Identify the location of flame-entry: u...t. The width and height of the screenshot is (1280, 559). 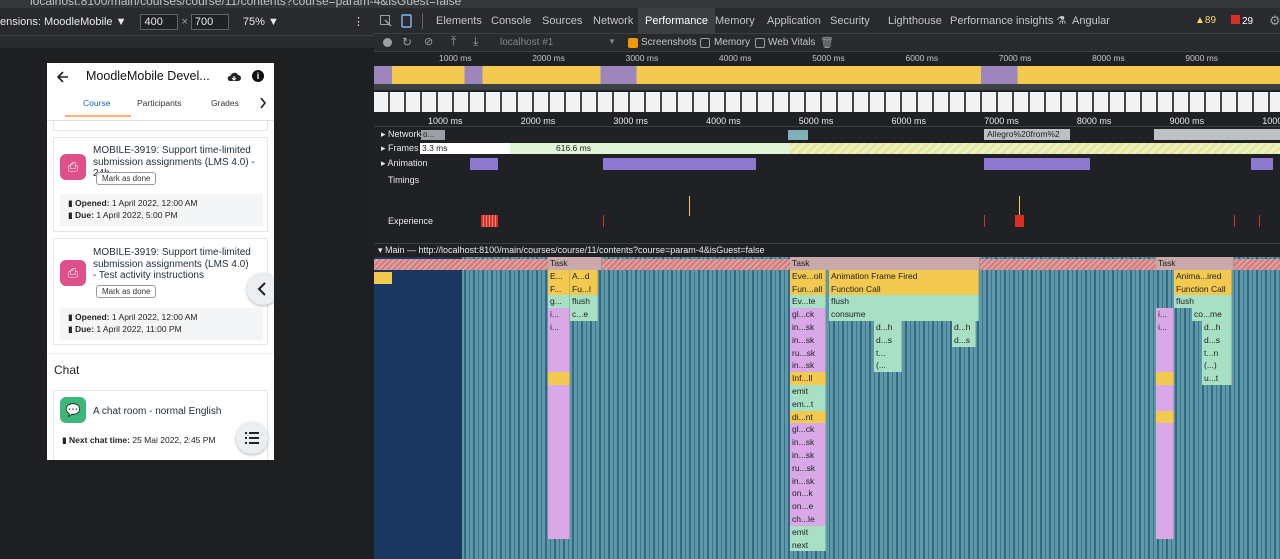
(1217, 378).